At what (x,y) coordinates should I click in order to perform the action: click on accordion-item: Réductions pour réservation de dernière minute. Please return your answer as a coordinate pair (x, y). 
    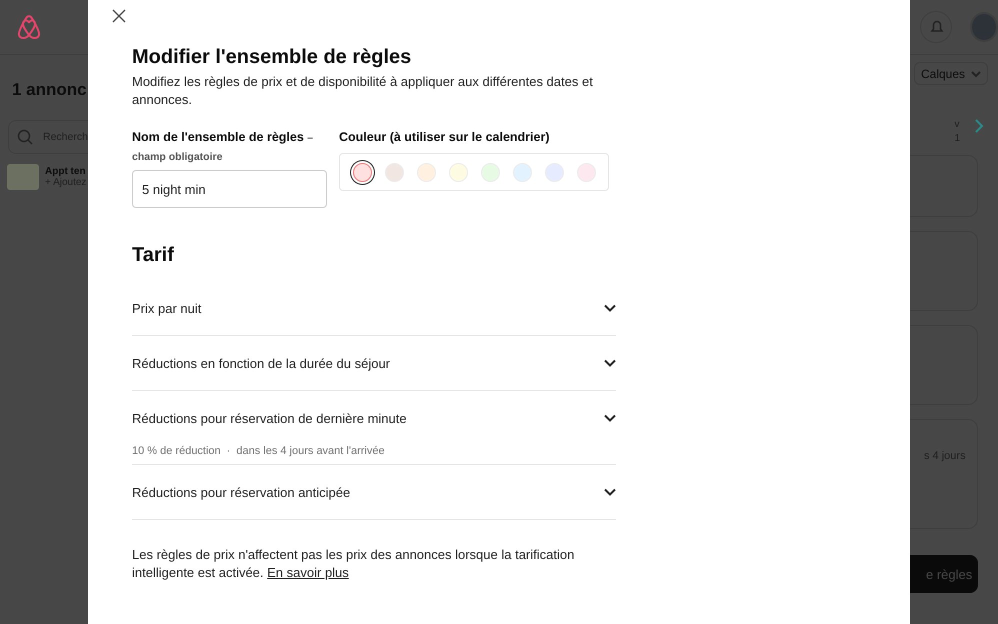
    Looking at the image, I should click on (374, 418).